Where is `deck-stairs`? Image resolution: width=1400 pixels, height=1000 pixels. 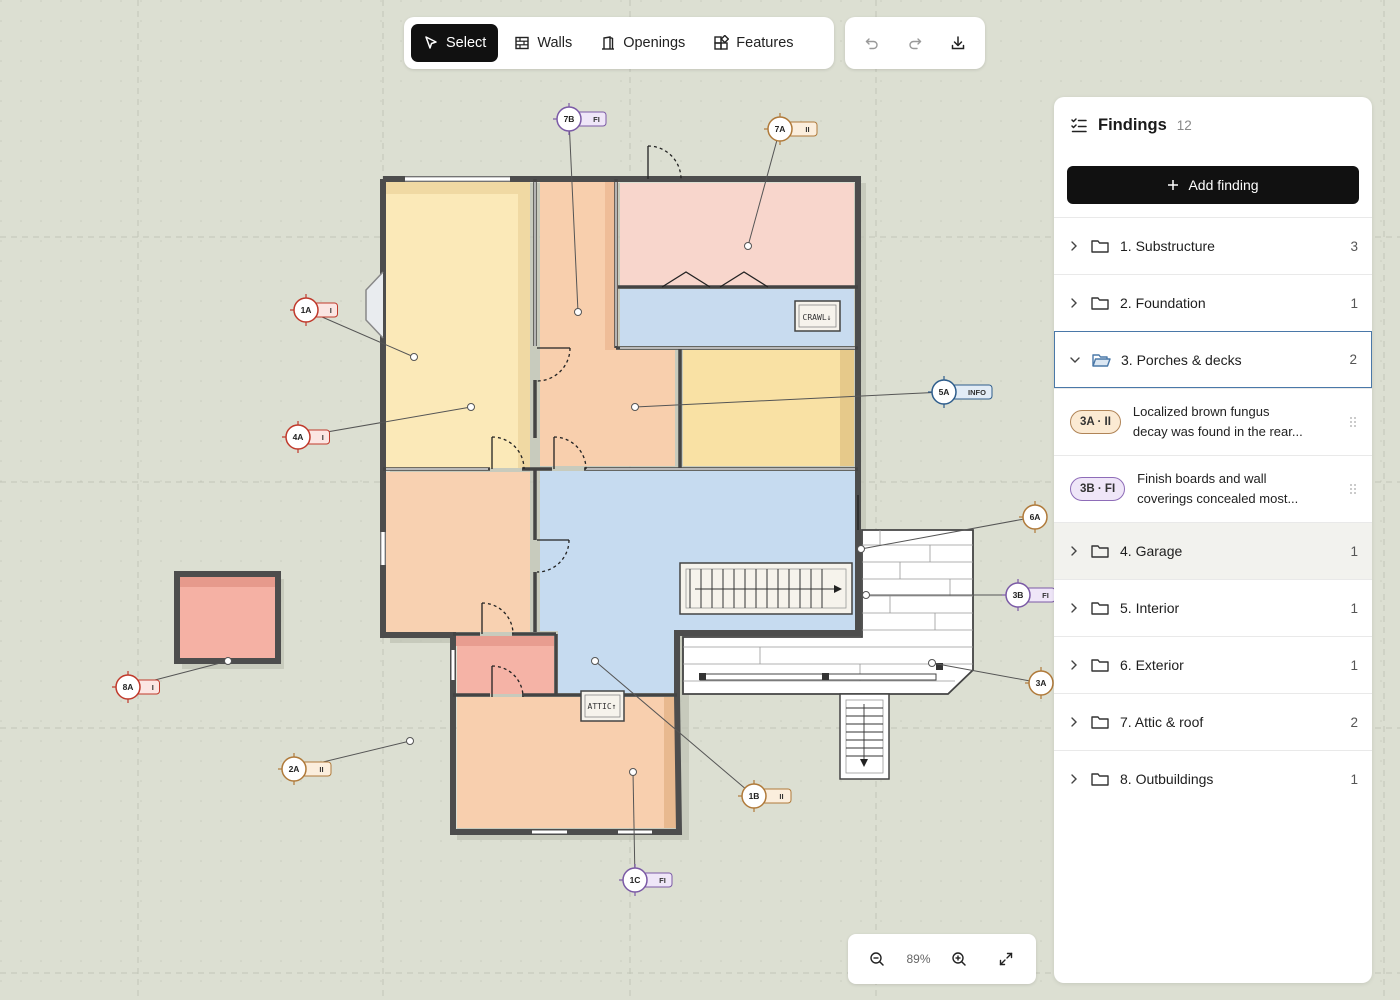
deck-stairs is located at coordinates (864, 736).